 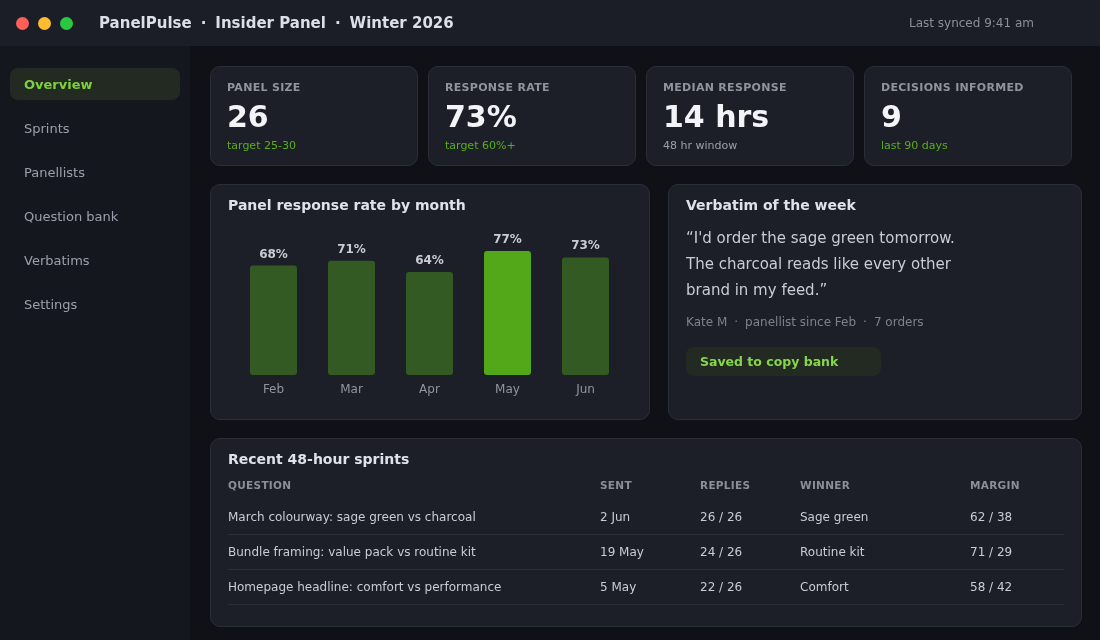 I want to click on table-cell: 19 May, so click(x=650, y=552).